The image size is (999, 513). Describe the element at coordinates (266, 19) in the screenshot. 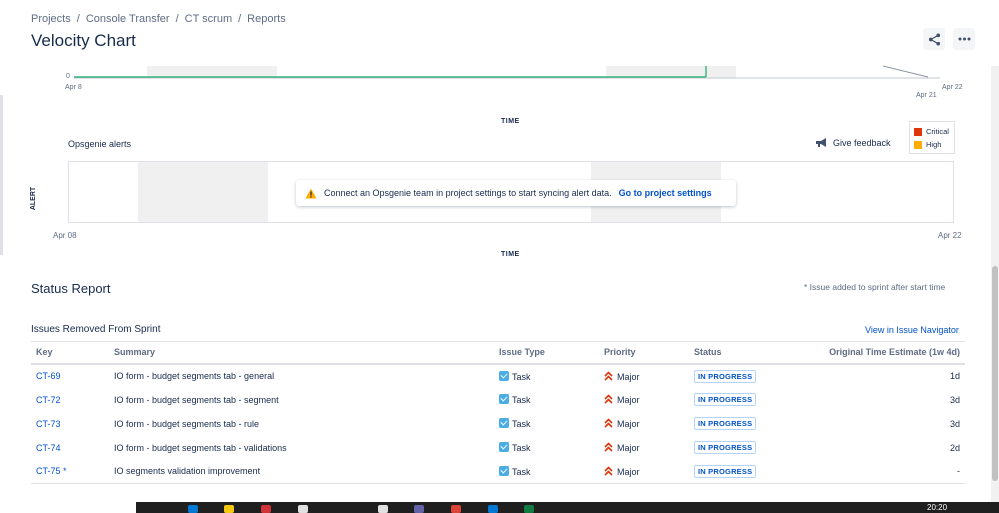

I see `breadcrumb-reports: Reports` at that location.